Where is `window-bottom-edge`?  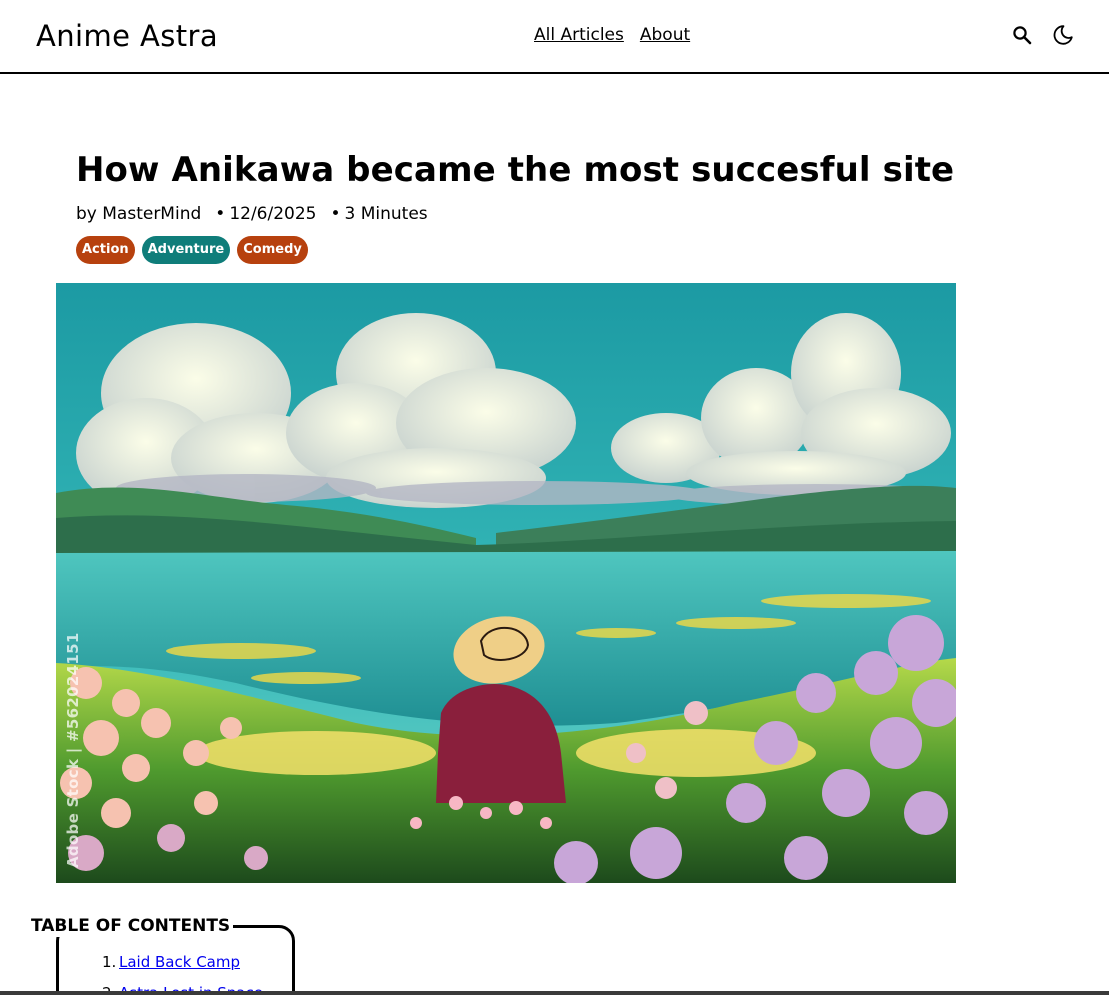
window-bottom-edge is located at coordinates (554, 993).